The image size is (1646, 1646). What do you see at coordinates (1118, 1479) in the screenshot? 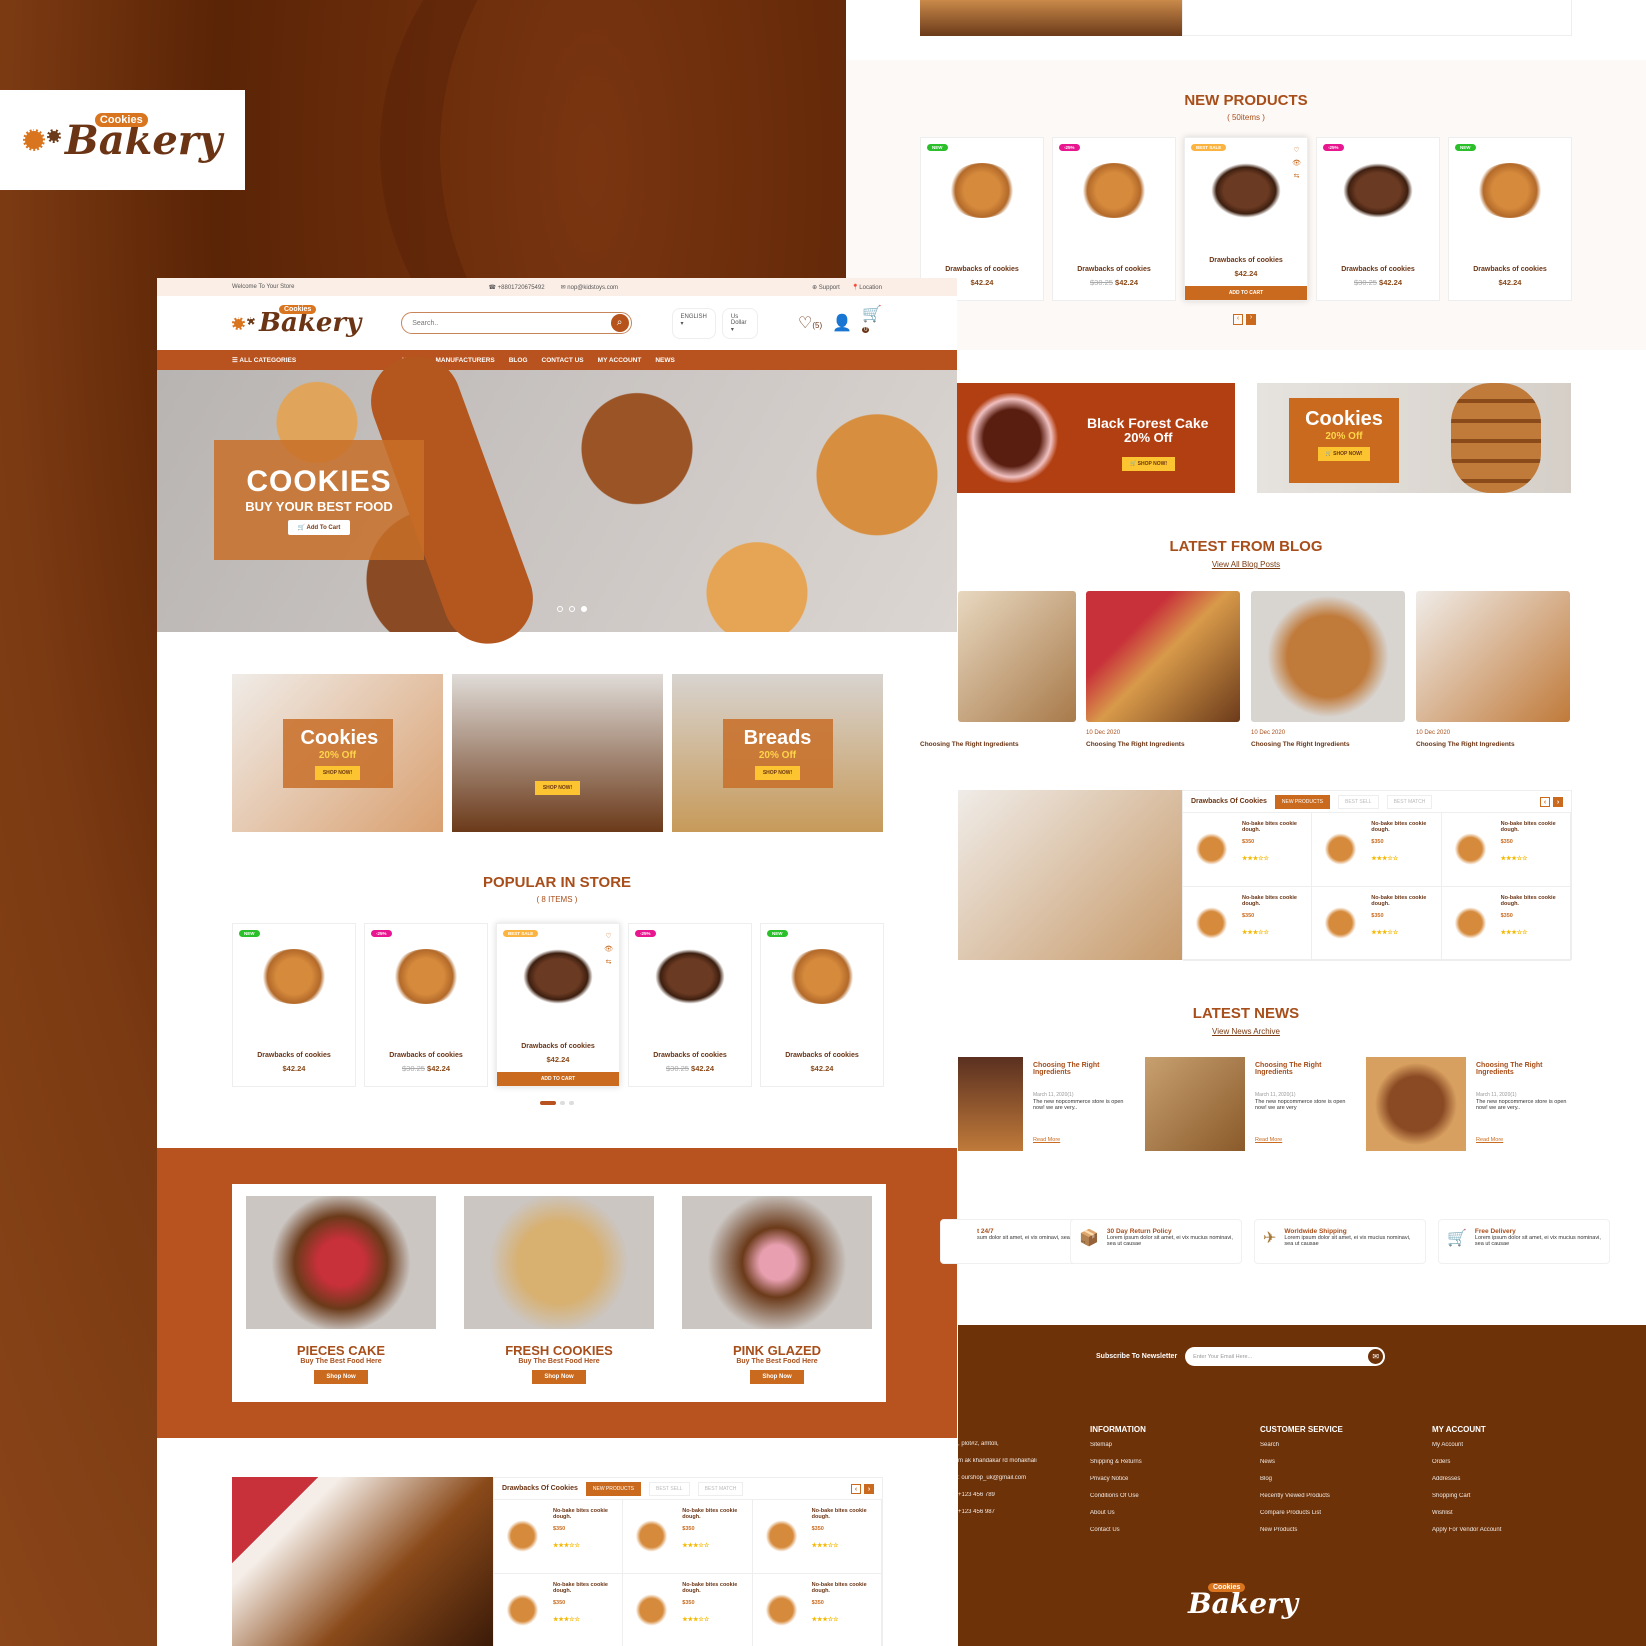
I see `footer-link: Privacy Notice` at bounding box center [1118, 1479].